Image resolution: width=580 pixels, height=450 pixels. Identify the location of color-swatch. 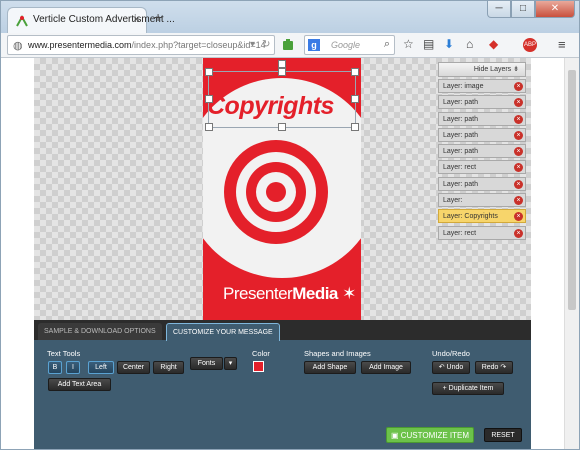
(258, 366).